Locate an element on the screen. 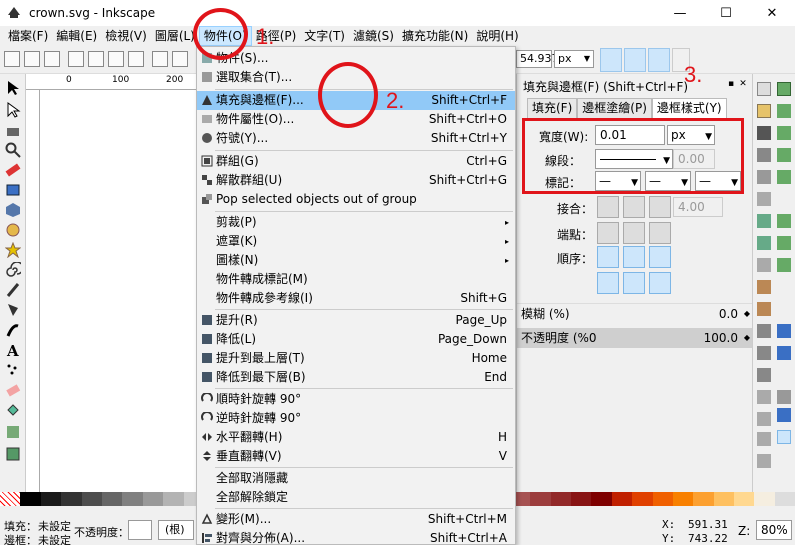 Image resolution: width=795 pixels, height=545 pixels. menu-view: 檢視(V) is located at coordinates (126, 36).